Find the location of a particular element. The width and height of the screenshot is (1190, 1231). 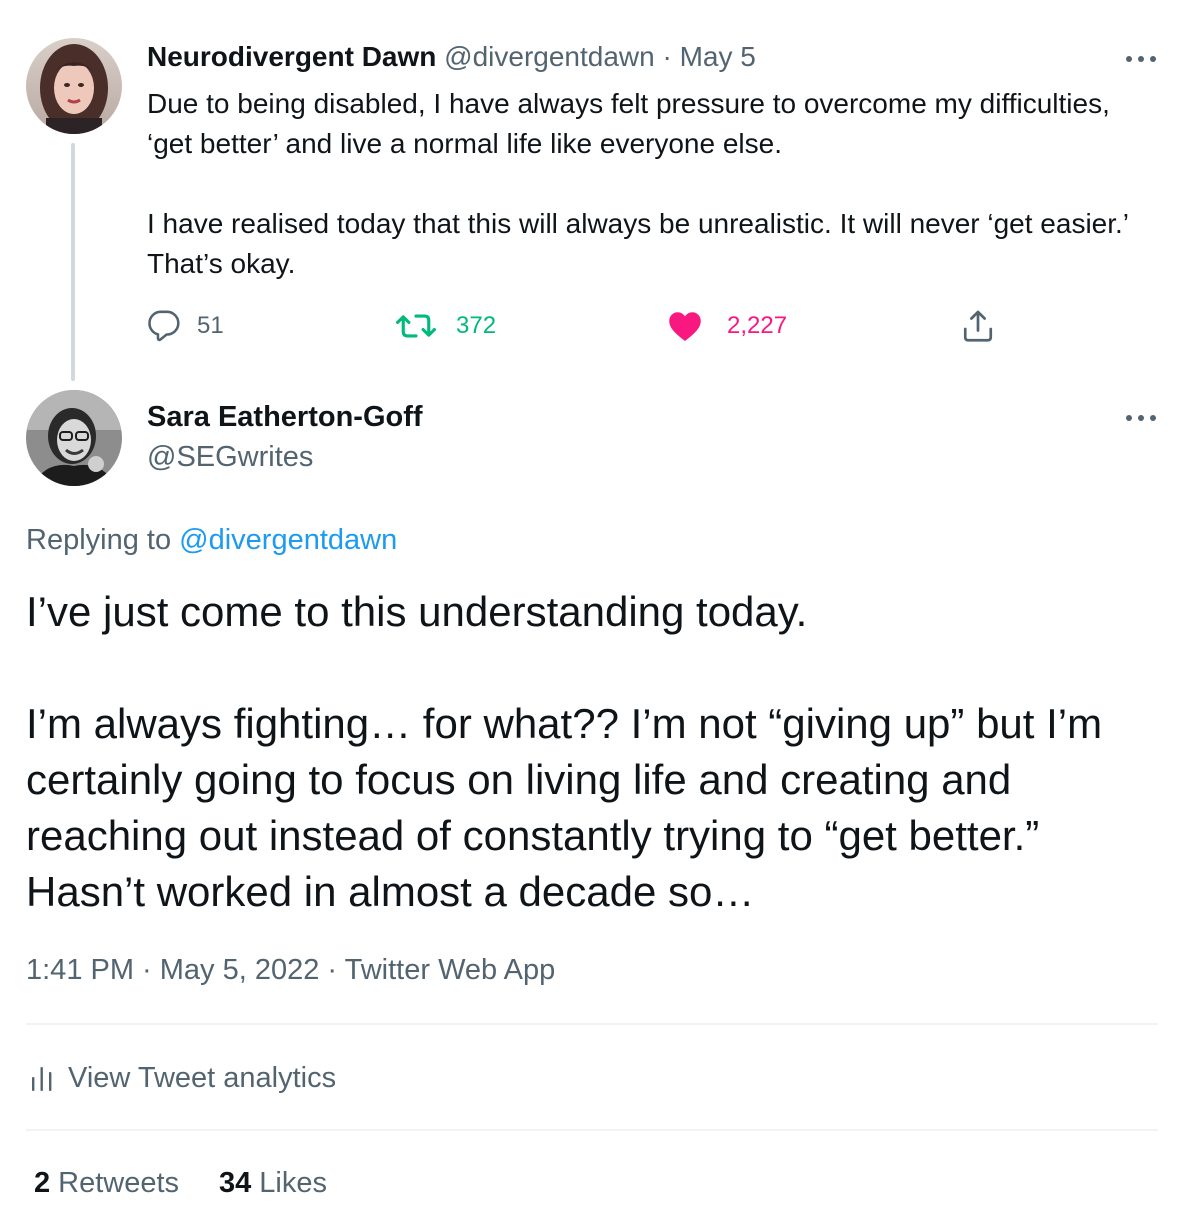

replying-to: Replying to @divergentdawn is located at coordinates (211, 540).